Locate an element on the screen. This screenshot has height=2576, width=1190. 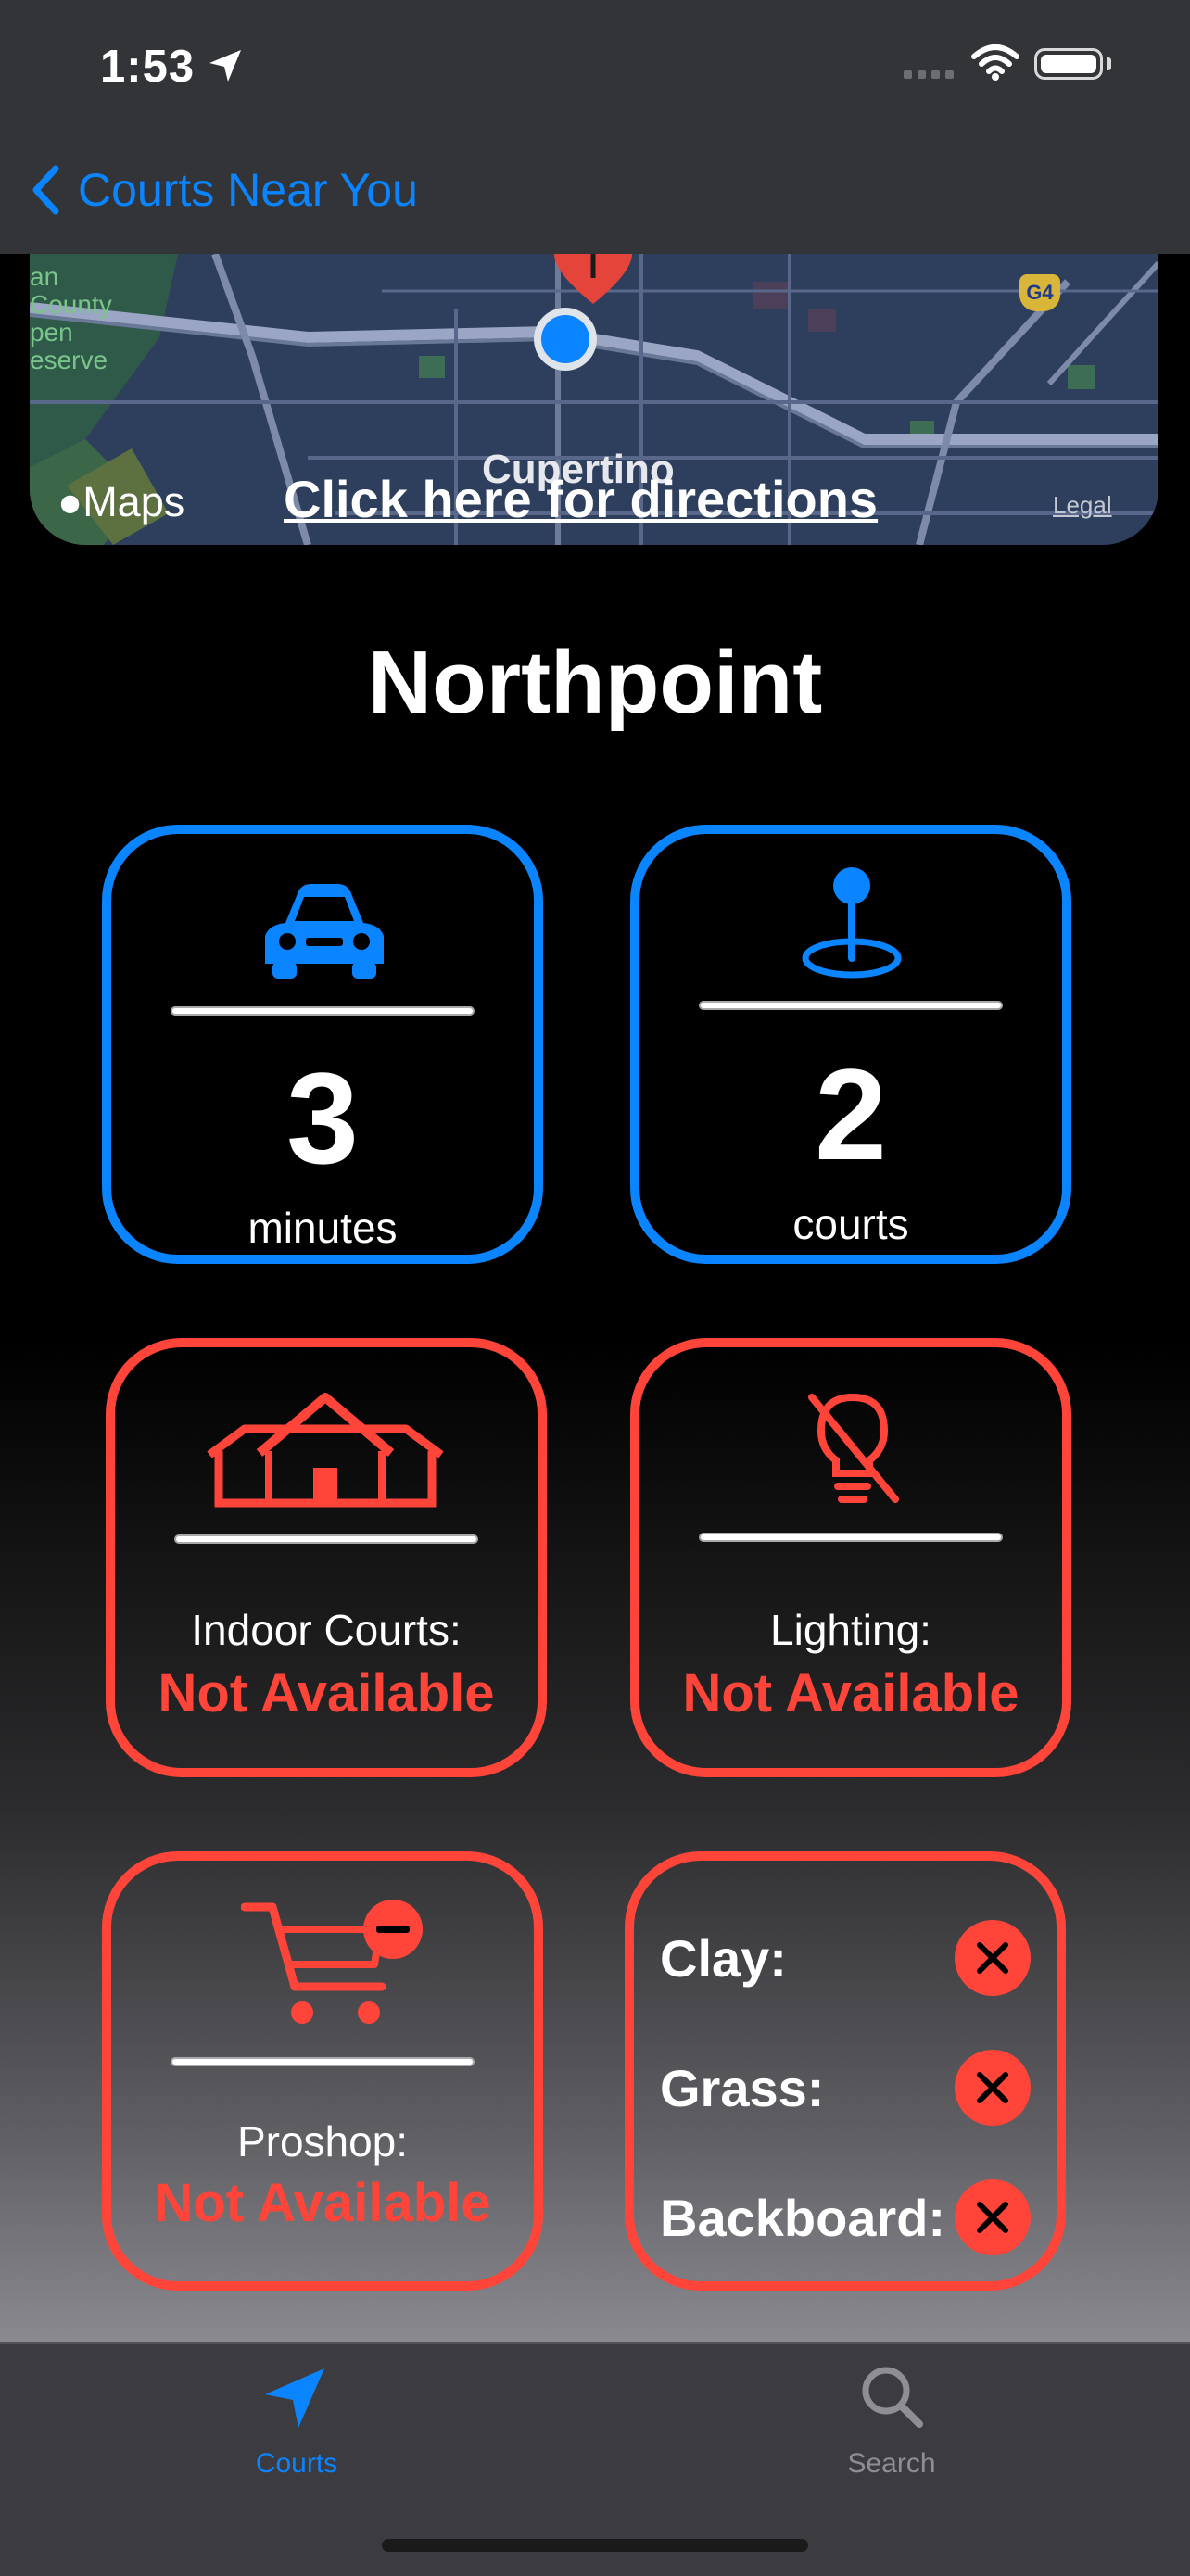
lighting-label: Lighting: is located at coordinates (850, 1630).